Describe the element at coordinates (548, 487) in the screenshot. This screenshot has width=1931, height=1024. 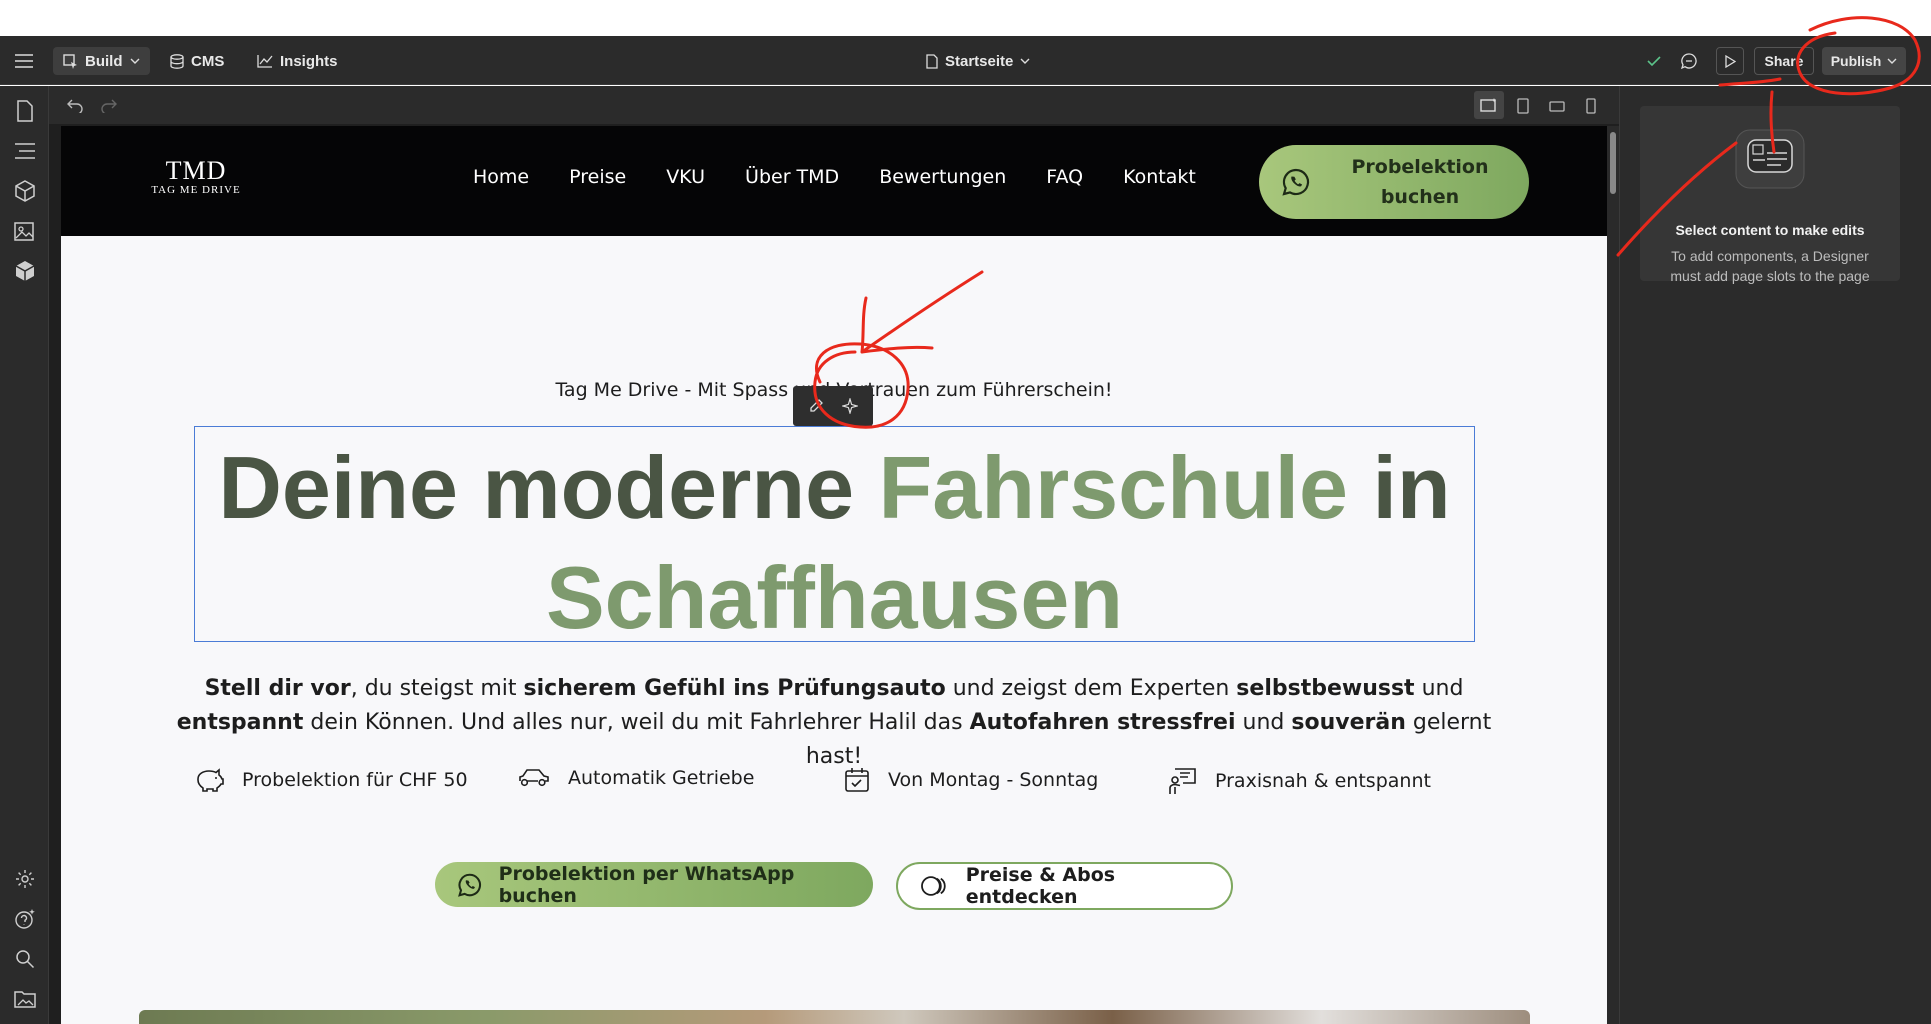
I see `heading-part1: Deine moderne` at that location.